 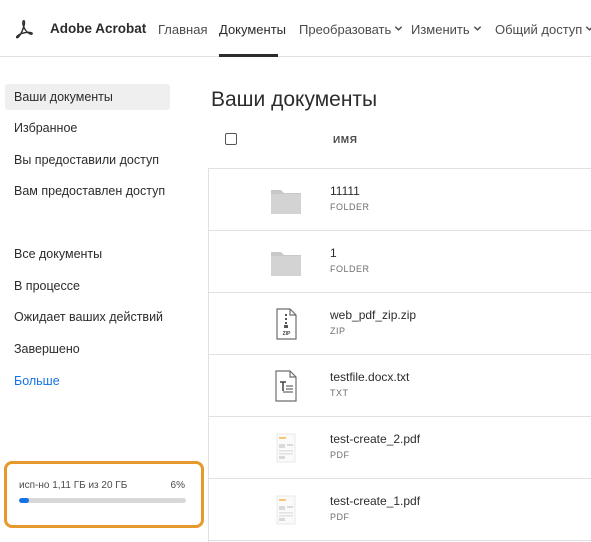 I want to click on file-name: test-create_2.pdf, so click(x=375, y=439).